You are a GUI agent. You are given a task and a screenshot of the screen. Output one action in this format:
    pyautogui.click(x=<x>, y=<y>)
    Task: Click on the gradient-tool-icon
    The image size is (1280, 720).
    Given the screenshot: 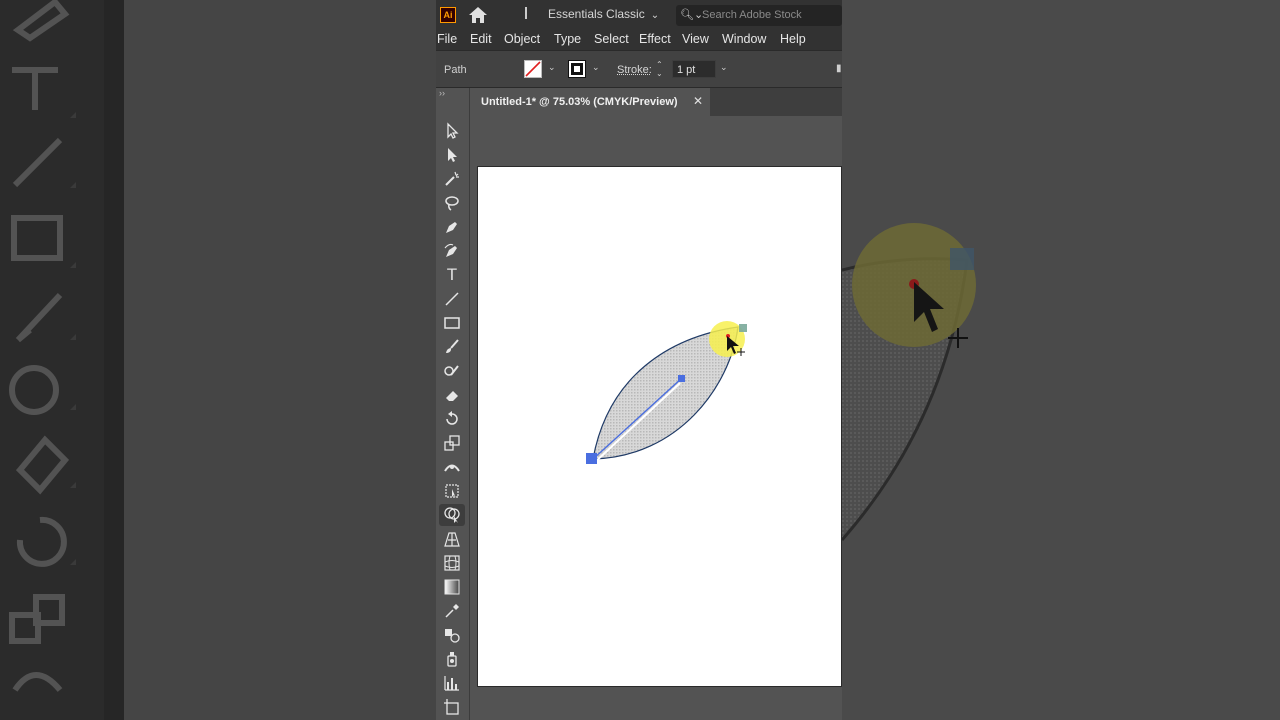 What is the action you would take?
    pyautogui.click(x=452, y=587)
    